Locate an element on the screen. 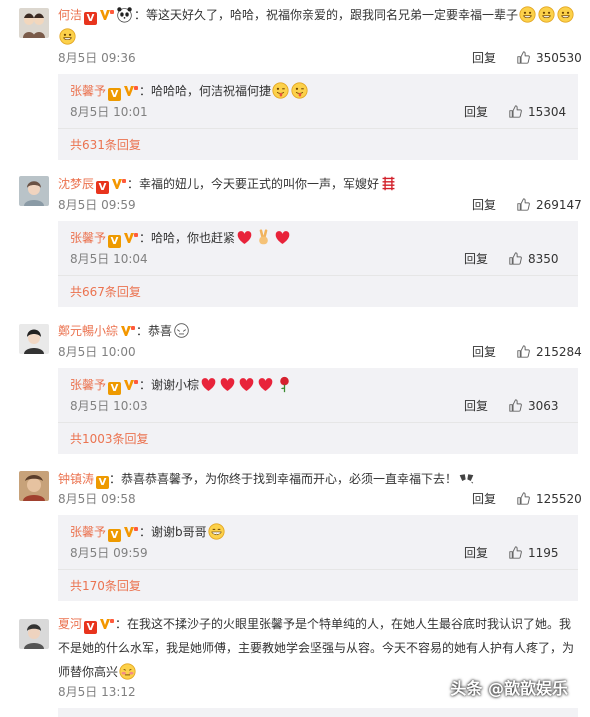 Image resolution: width=590 pixels, height=717 pixels. reply-box: 张馨予 V ：谢谢b哥哥 8月5日 09:59 回复 1195 共170条回复 is located at coordinates (318, 558).